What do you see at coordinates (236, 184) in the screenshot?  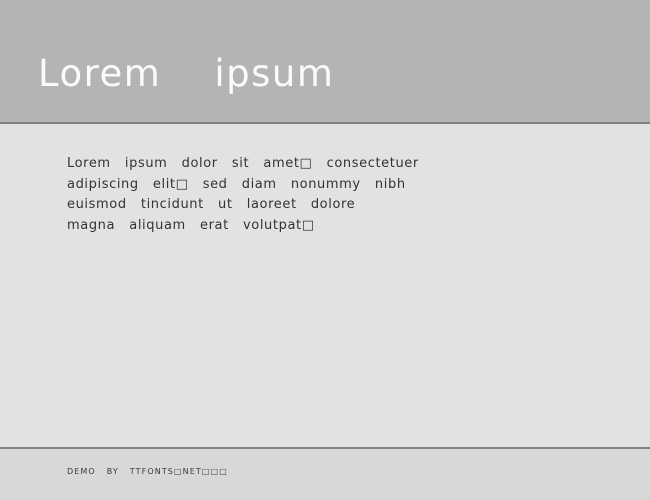 I see `sample-line: adipiscing elit□ sed diam nonummy nibh` at bounding box center [236, 184].